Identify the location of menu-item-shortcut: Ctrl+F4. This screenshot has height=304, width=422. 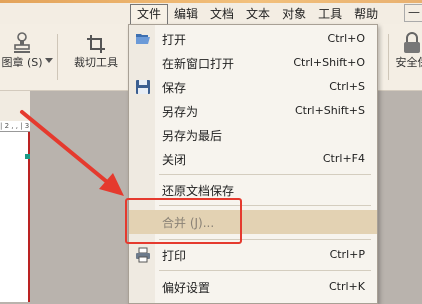
(344, 158).